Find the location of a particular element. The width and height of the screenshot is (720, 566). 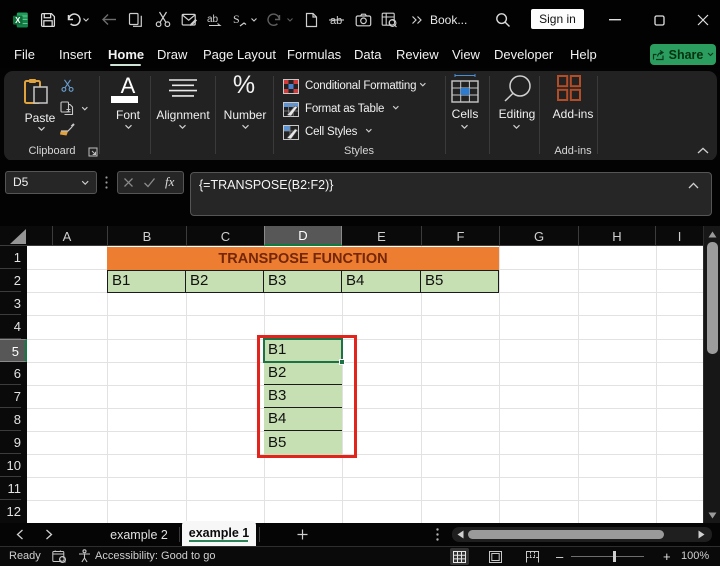

svg-text: S is located at coordinates (236, 19).